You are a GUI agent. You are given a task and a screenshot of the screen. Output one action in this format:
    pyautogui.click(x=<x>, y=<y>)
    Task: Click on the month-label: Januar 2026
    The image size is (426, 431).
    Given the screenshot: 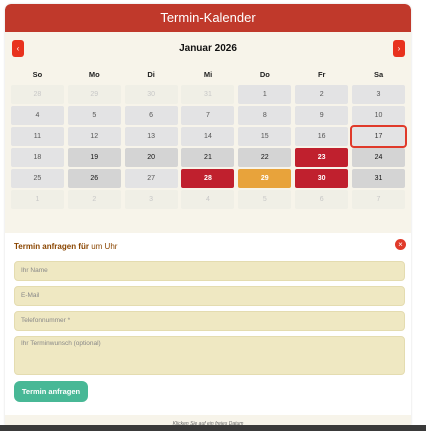 What is the action you would take?
    pyautogui.click(x=208, y=48)
    